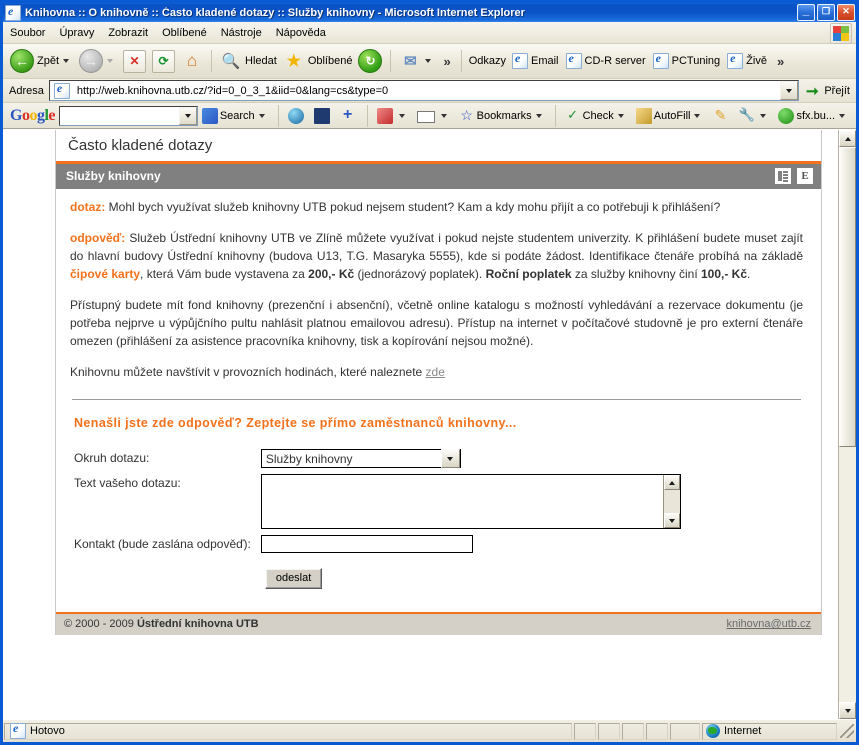 The width and height of the screenshot is (859, 745). Describe the element at coordinates (241, 33) in the screenshot. I see `menu-item-nastroje: Nástroje` at that location.